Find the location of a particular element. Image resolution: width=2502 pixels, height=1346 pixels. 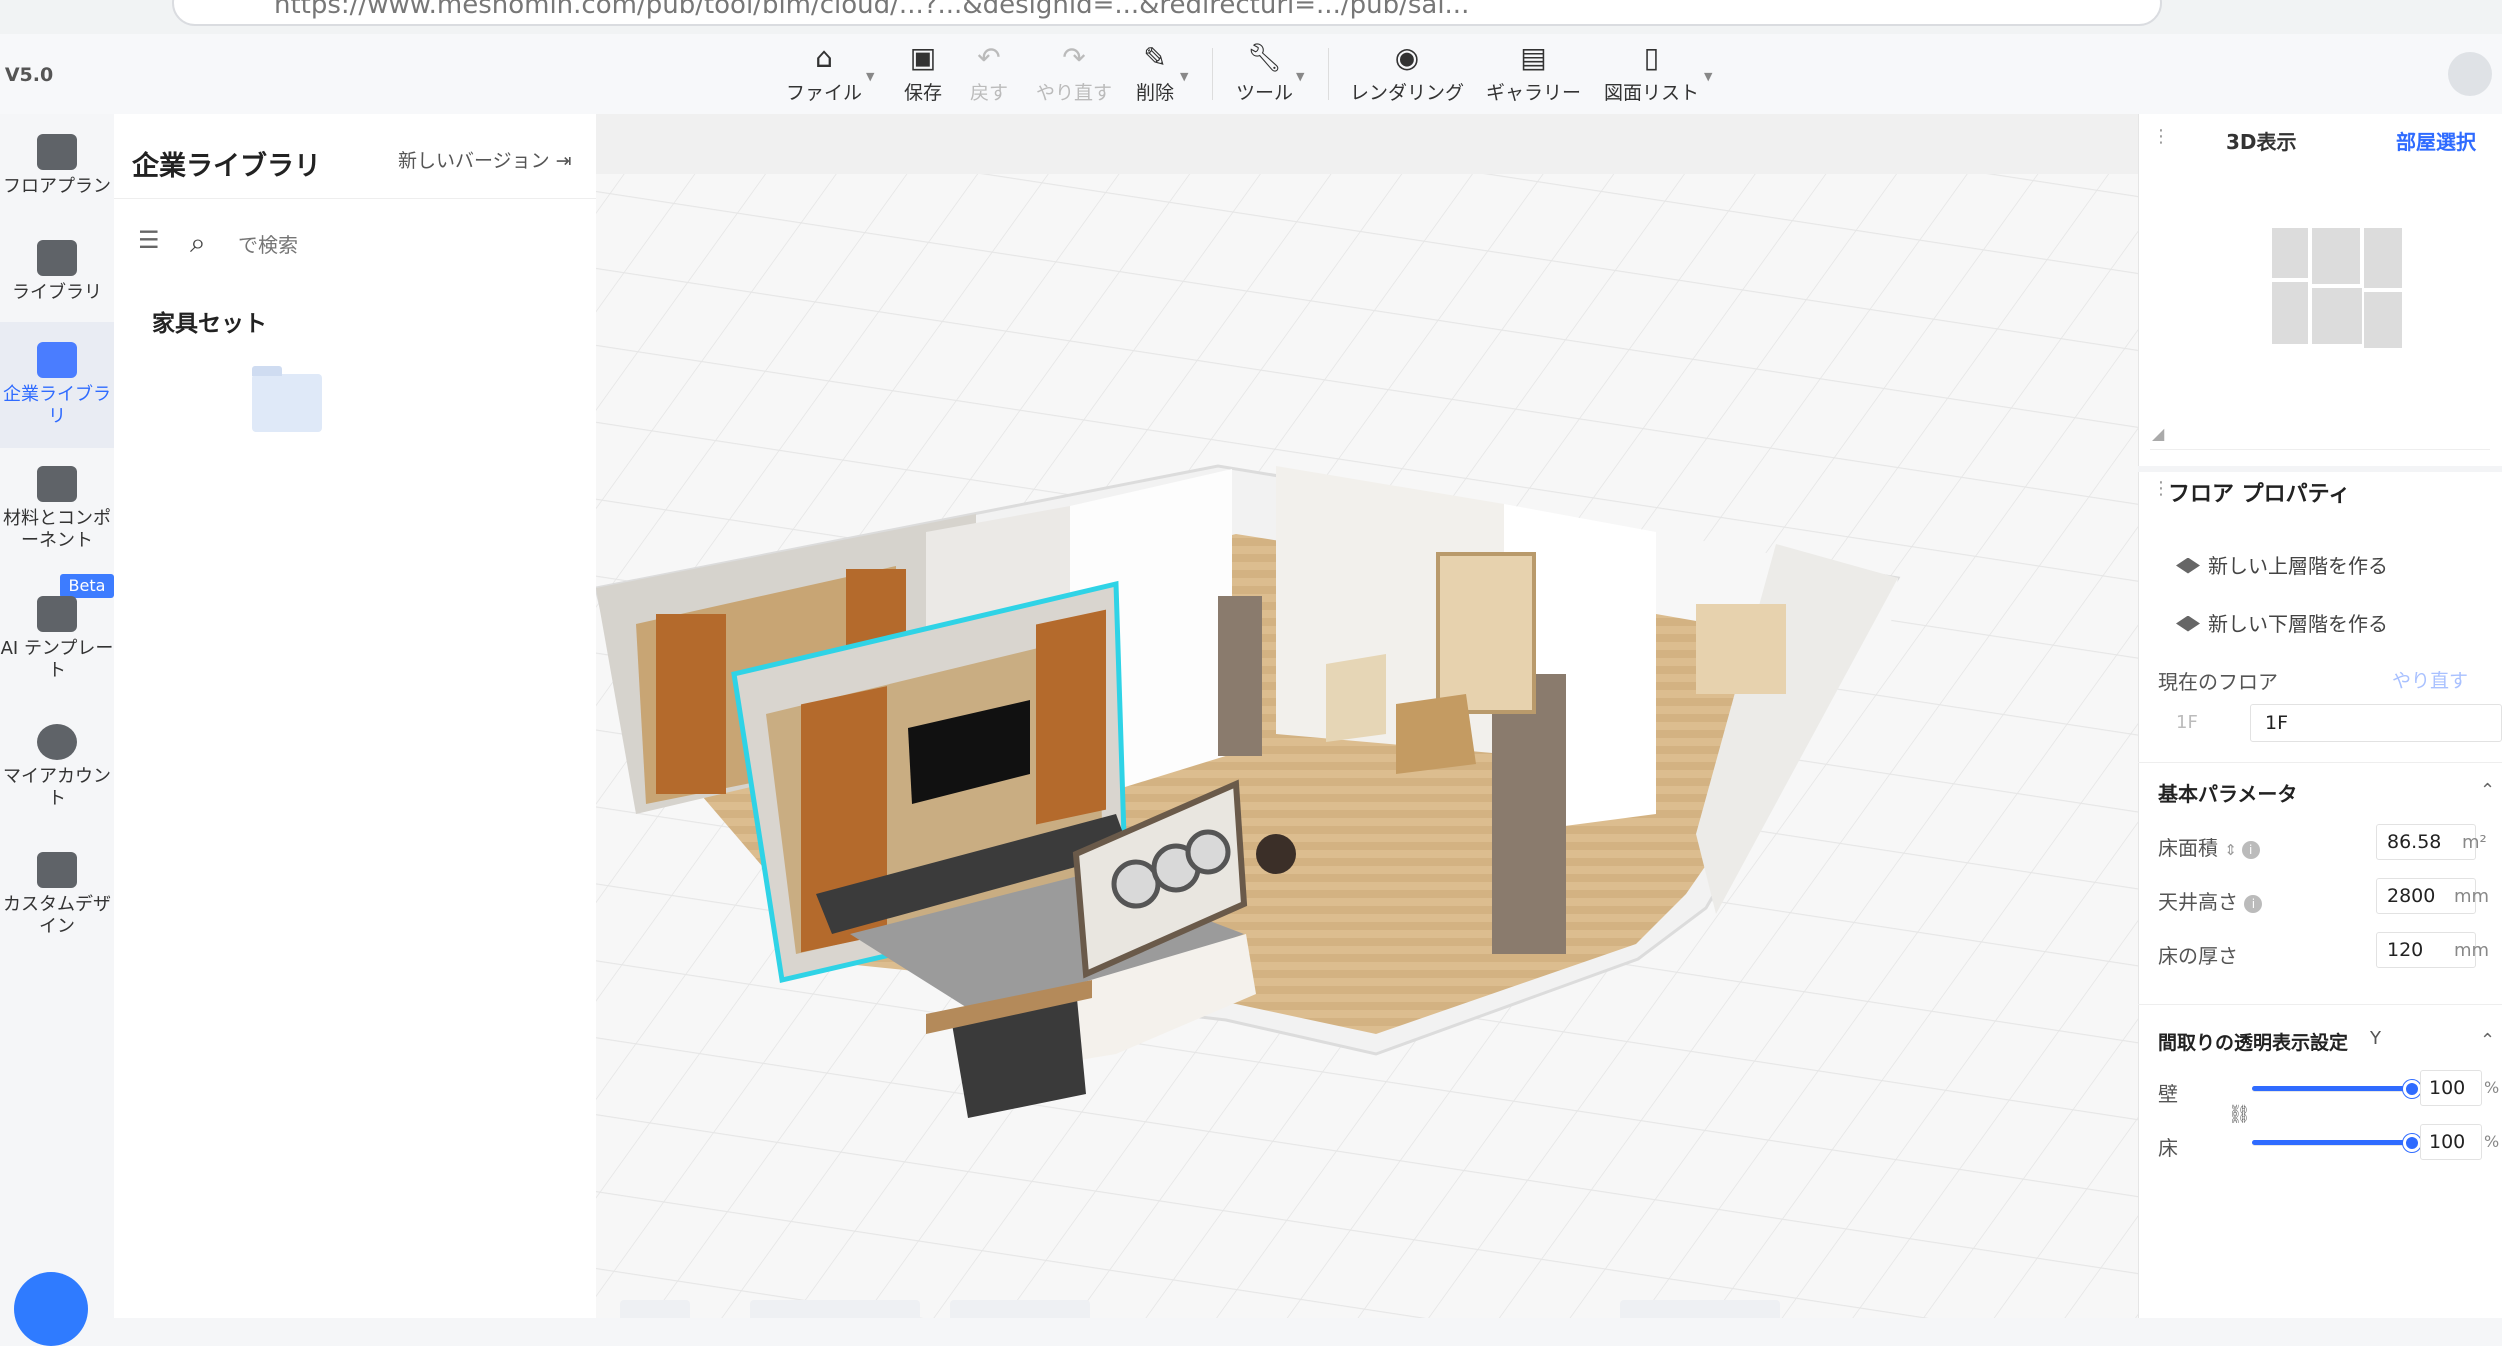

floor-slider-knob is located at coordinates (2412, 1143).